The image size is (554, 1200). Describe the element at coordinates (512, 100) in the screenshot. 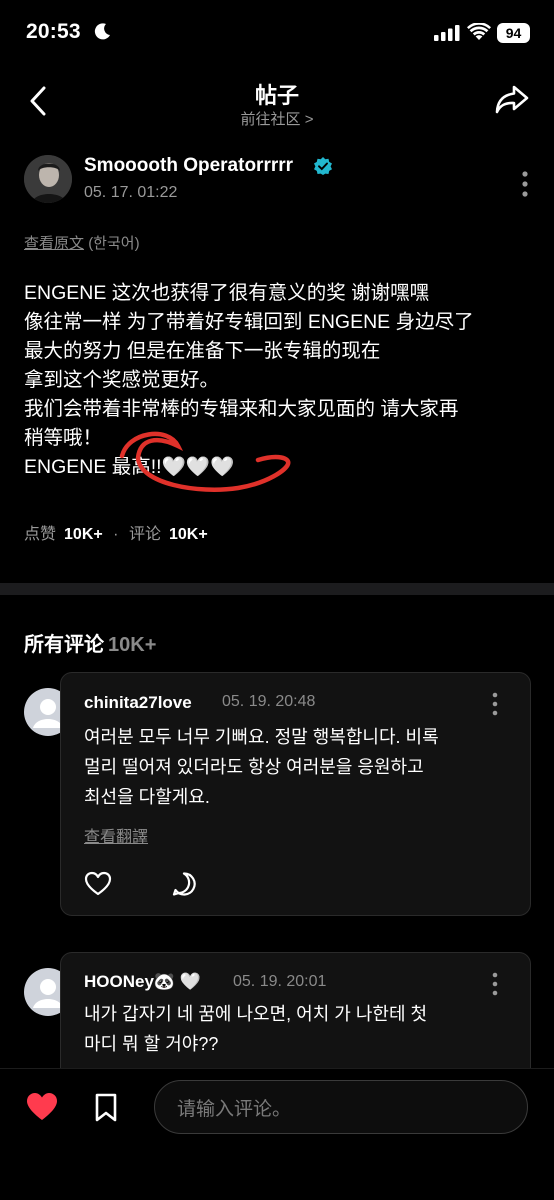

I see `share-icon` at that location.